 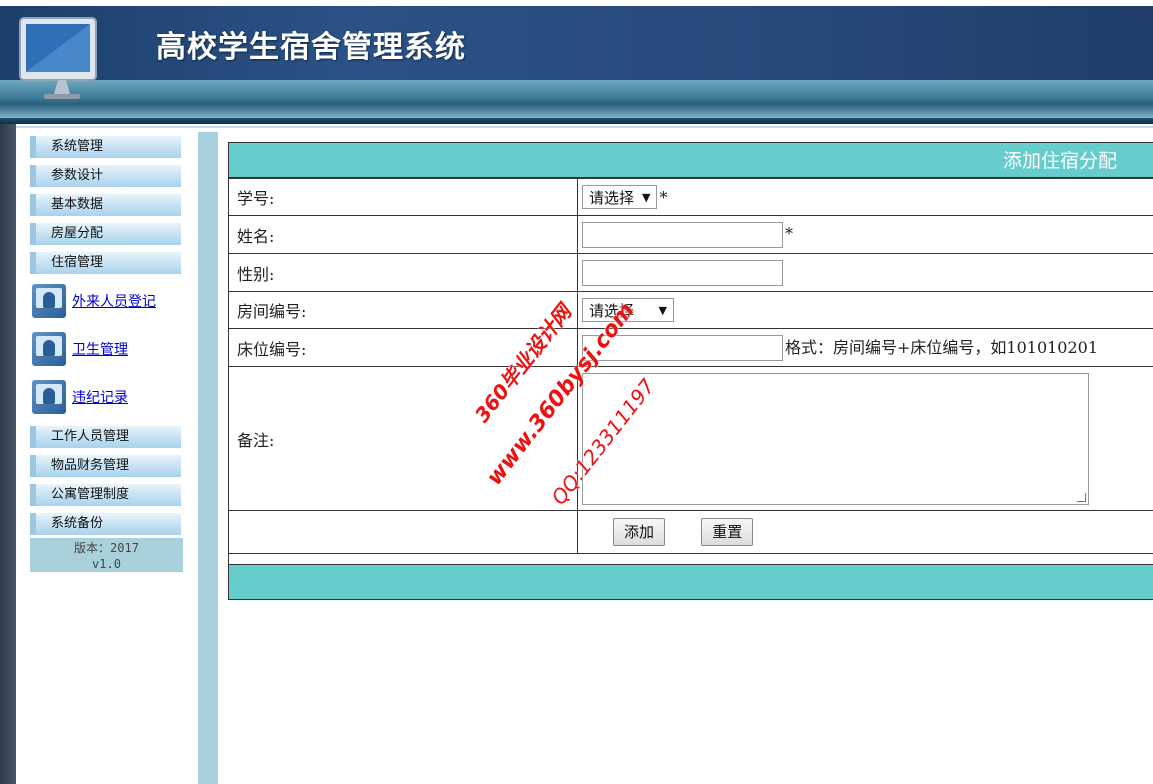 I want to click on form-footer-bar, so click(x=690, y=582).